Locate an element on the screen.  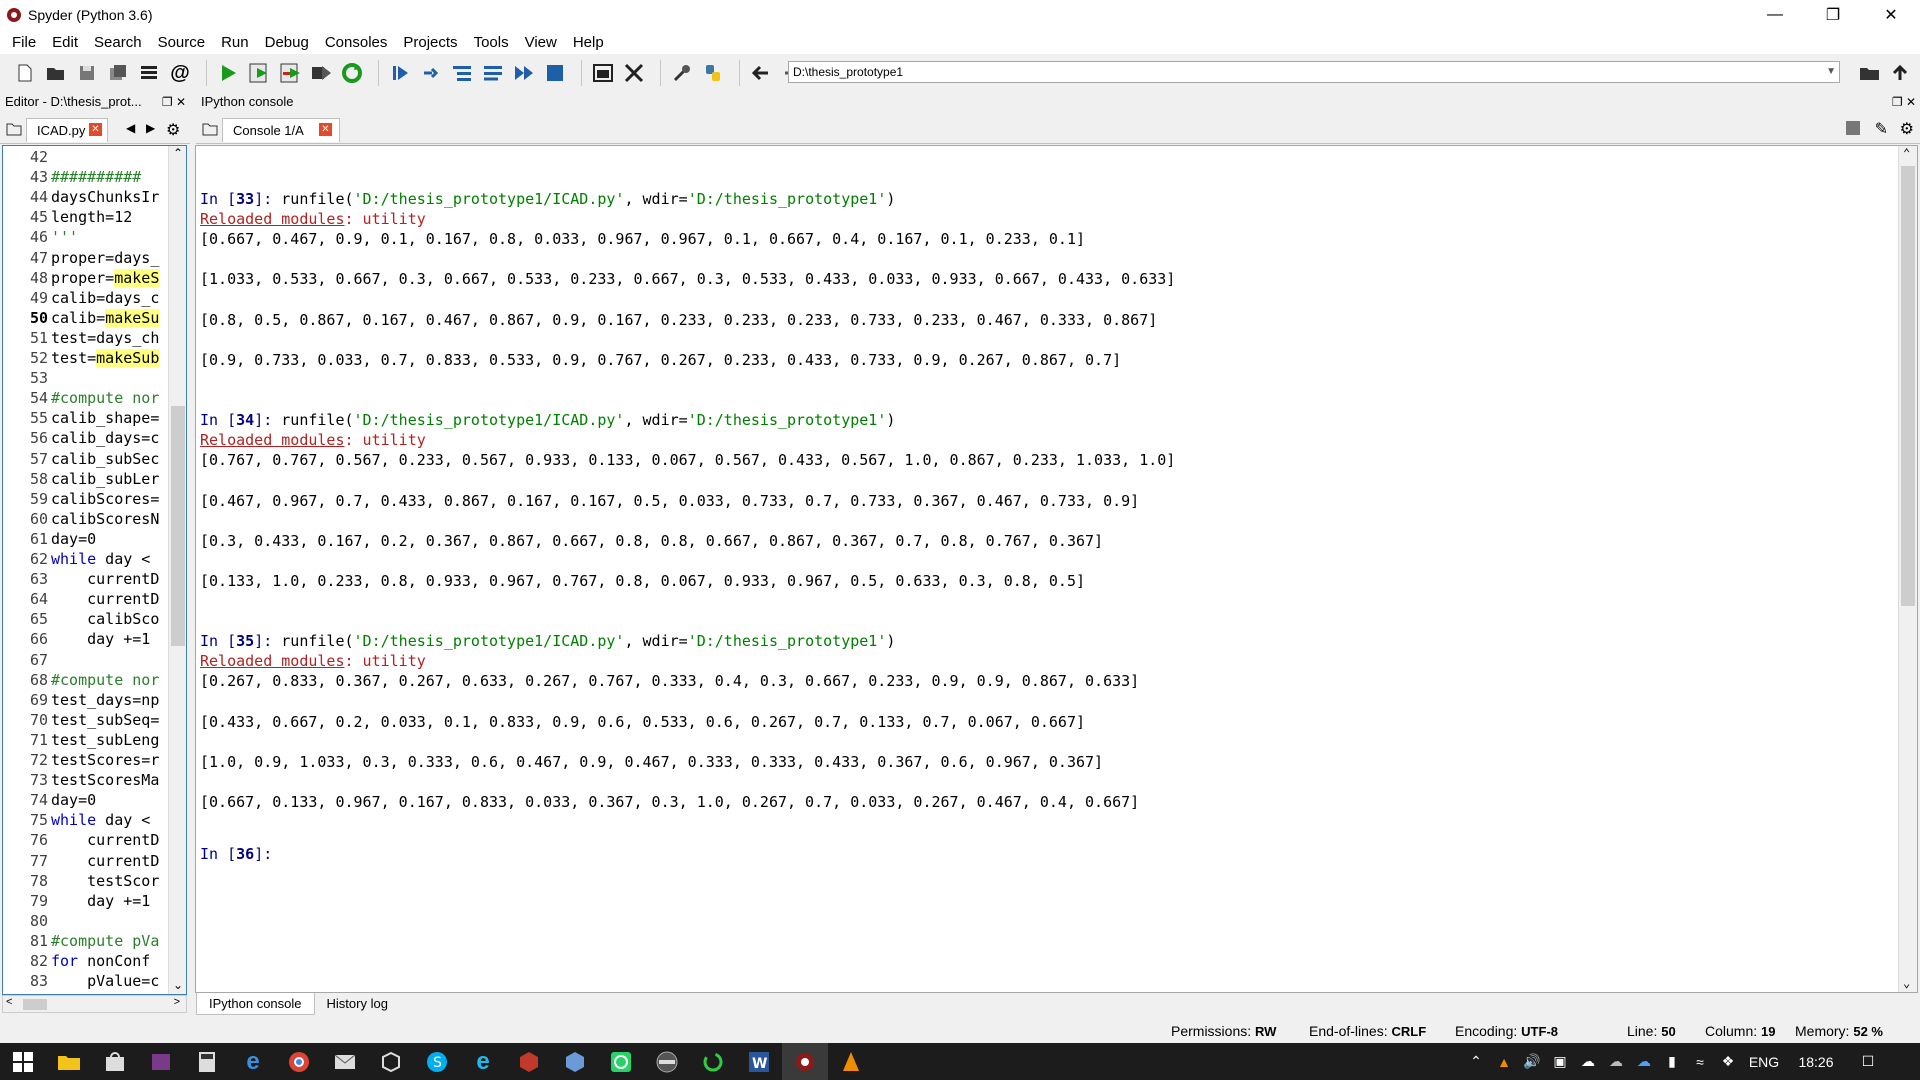
step-icon is located at coordinates (431, 73).